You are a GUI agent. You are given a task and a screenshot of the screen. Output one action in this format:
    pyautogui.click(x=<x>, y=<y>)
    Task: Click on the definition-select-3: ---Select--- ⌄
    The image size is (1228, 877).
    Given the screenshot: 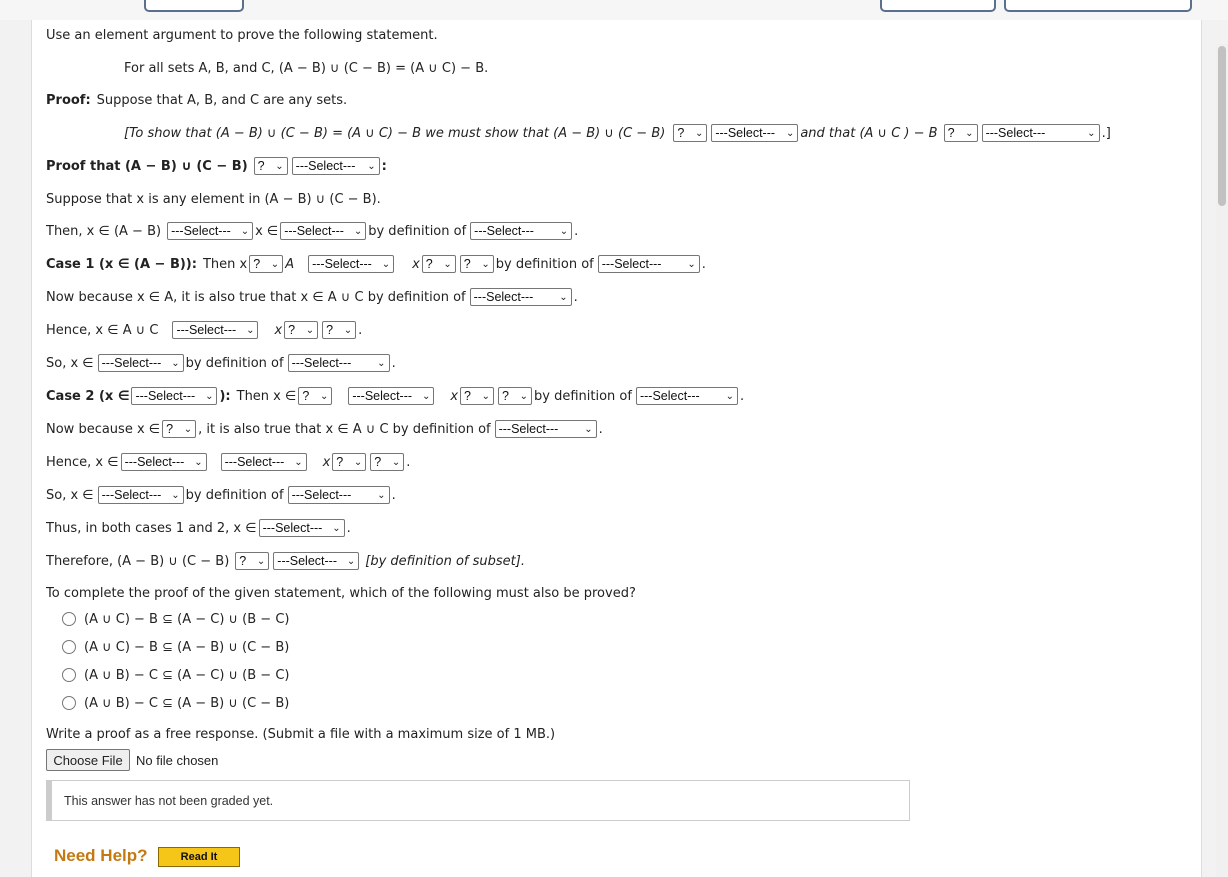 What is the action you would take?
    pyautogui.click(x=520, y=297)
    